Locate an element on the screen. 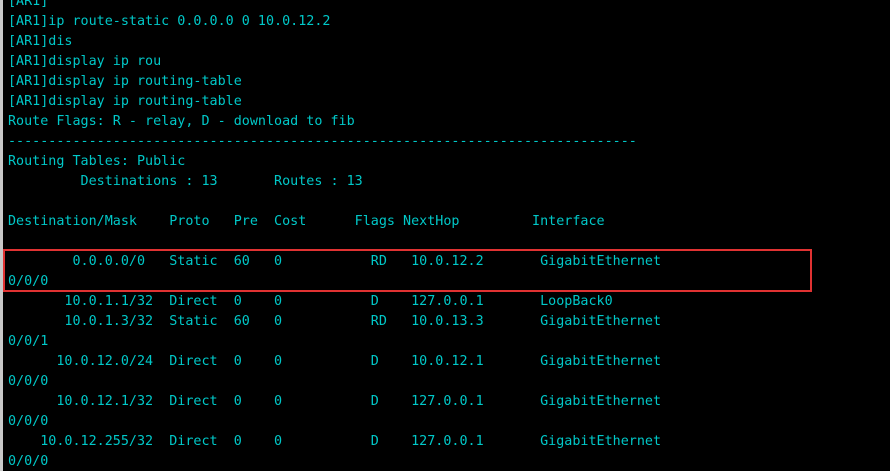  terminal-line: [AR1] is located at coordinates (28, 4).